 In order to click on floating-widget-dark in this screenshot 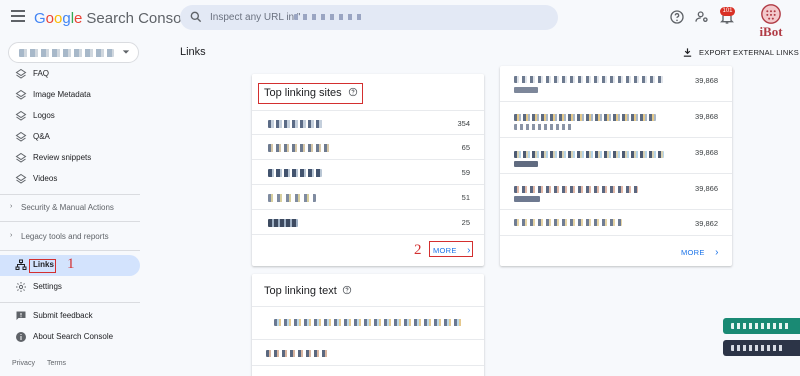, I will do `click(761, 348)`.